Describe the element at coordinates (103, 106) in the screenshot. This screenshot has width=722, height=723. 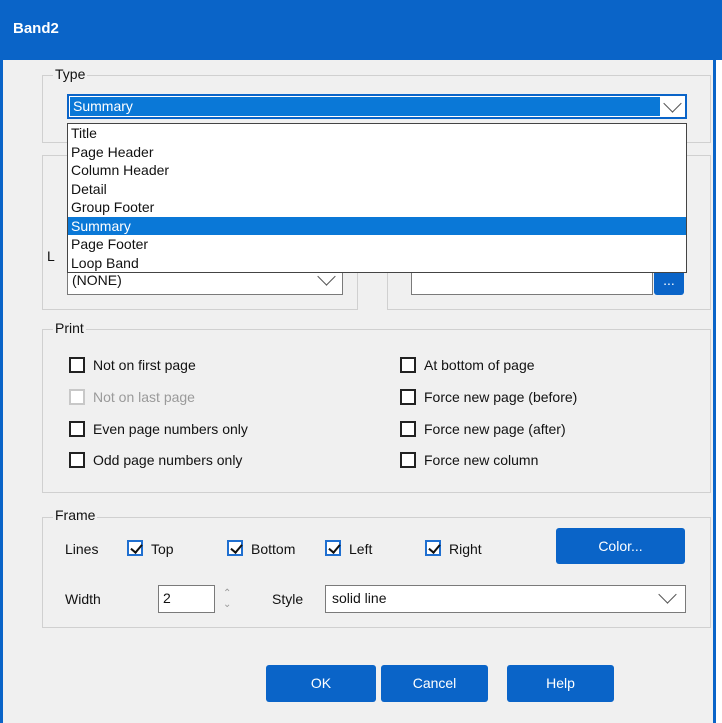
I see `type-combo-value: Summary` at that location.